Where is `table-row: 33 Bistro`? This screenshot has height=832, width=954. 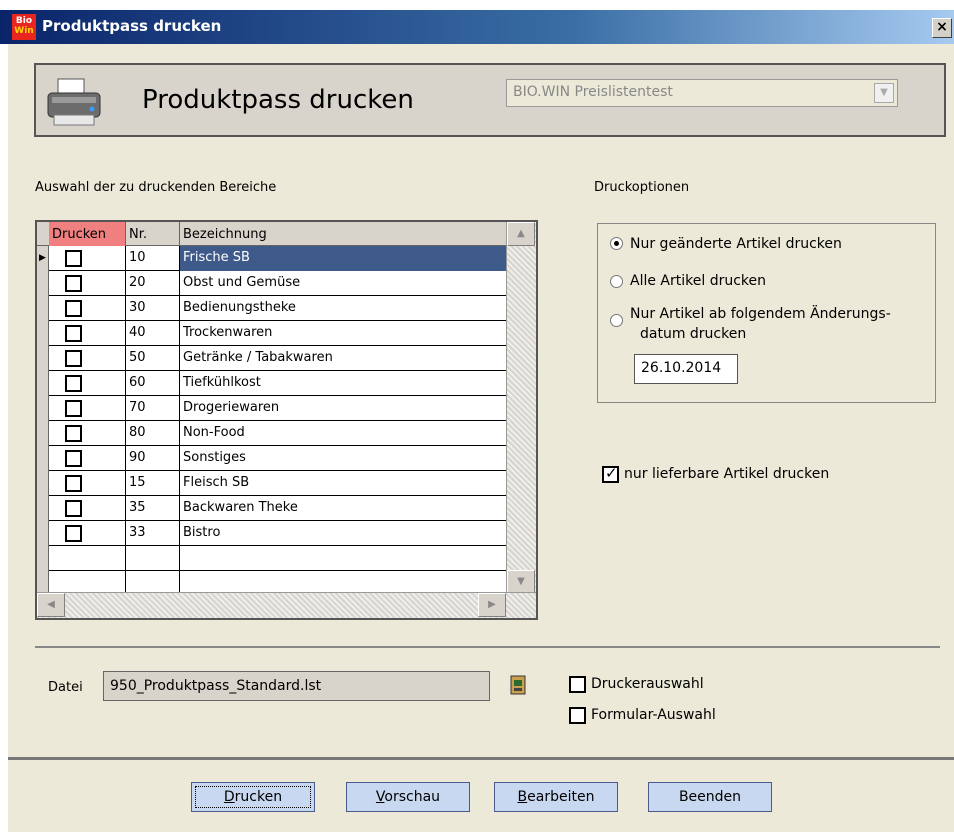
table-row: 33 Bistro is located at coordinates (272, 533).